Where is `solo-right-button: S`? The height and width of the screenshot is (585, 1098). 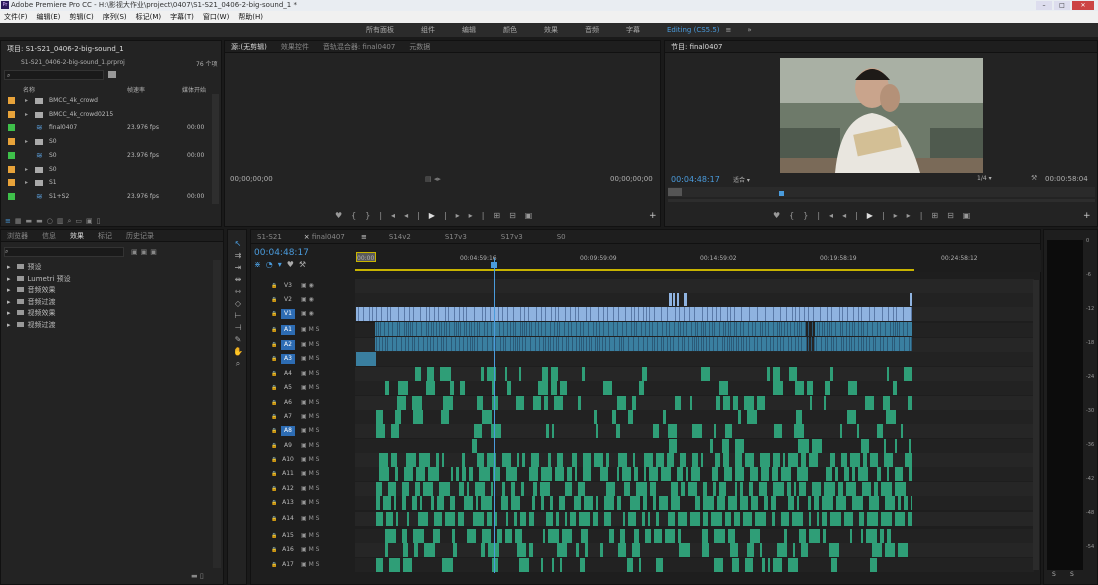 solo-right-button: S is located at coordinates (1072, 574).